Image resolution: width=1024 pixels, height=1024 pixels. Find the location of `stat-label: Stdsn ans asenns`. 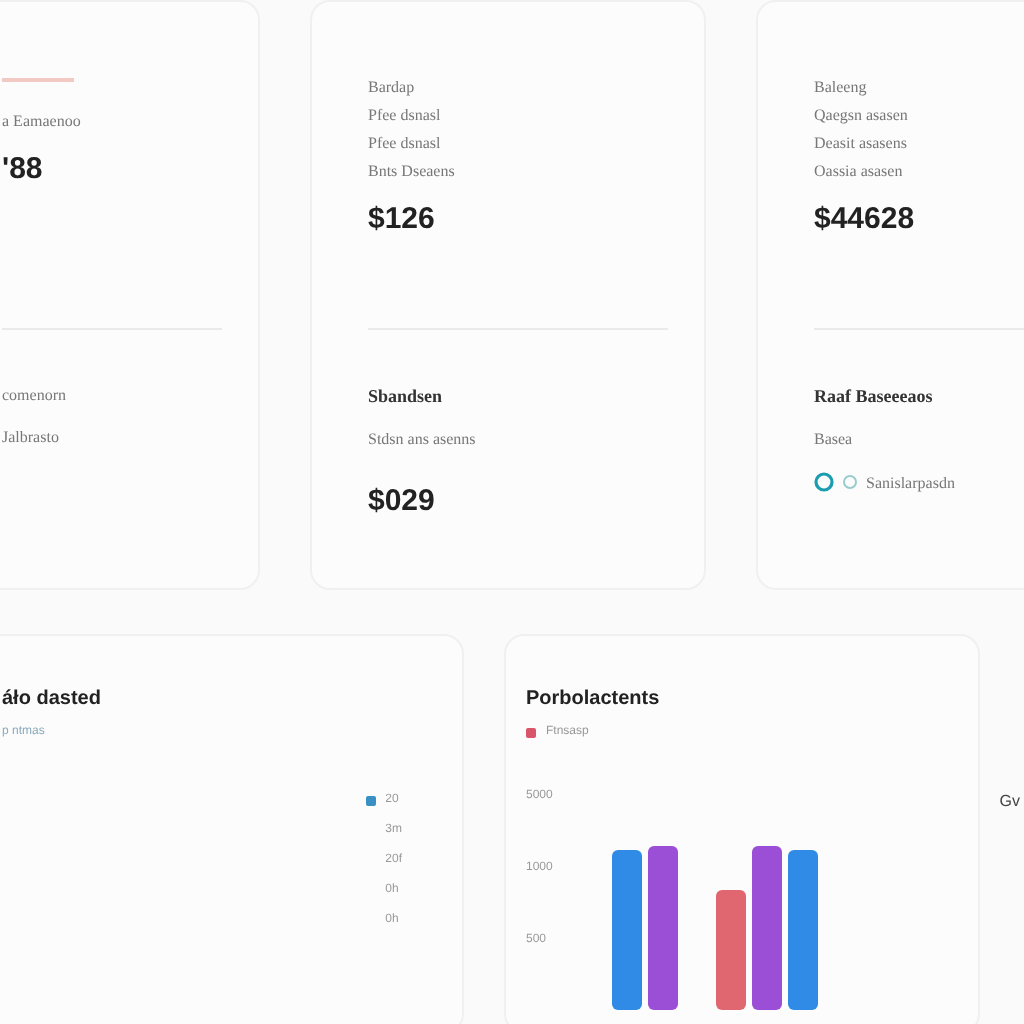

stat-label: Stdsn ans asenns is located at coordinates (423, 439).